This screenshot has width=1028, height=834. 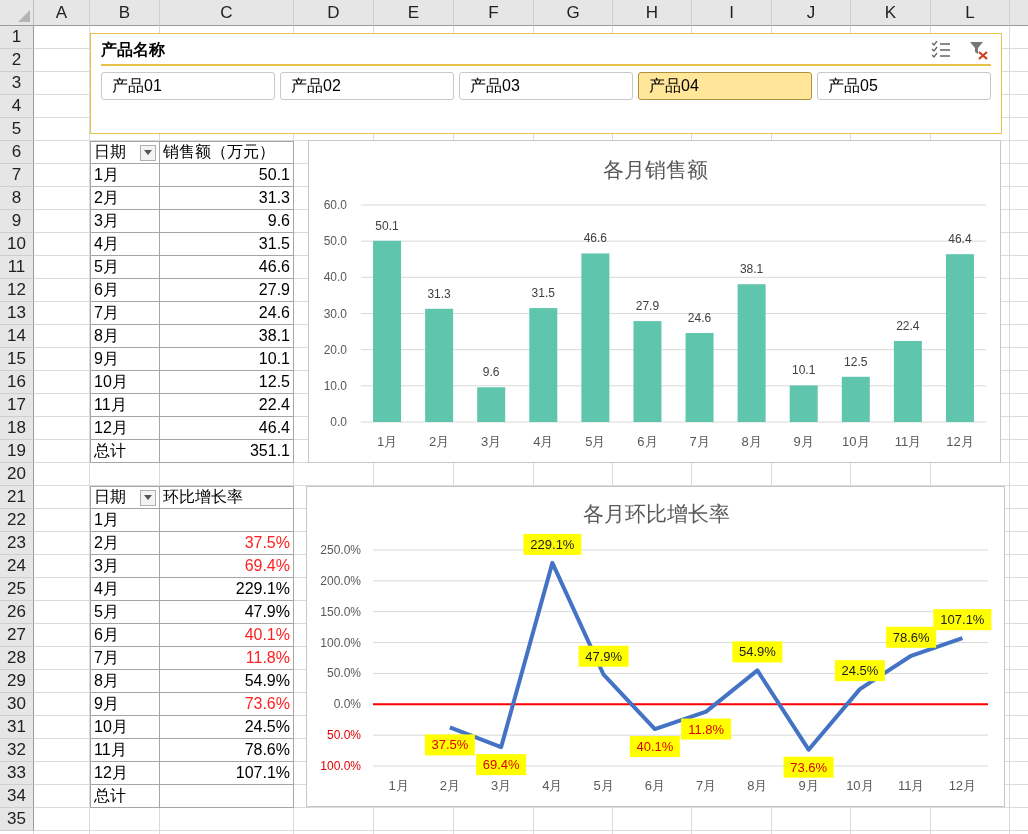 I want to click on row-number: 2, so click(x=17, y=60).